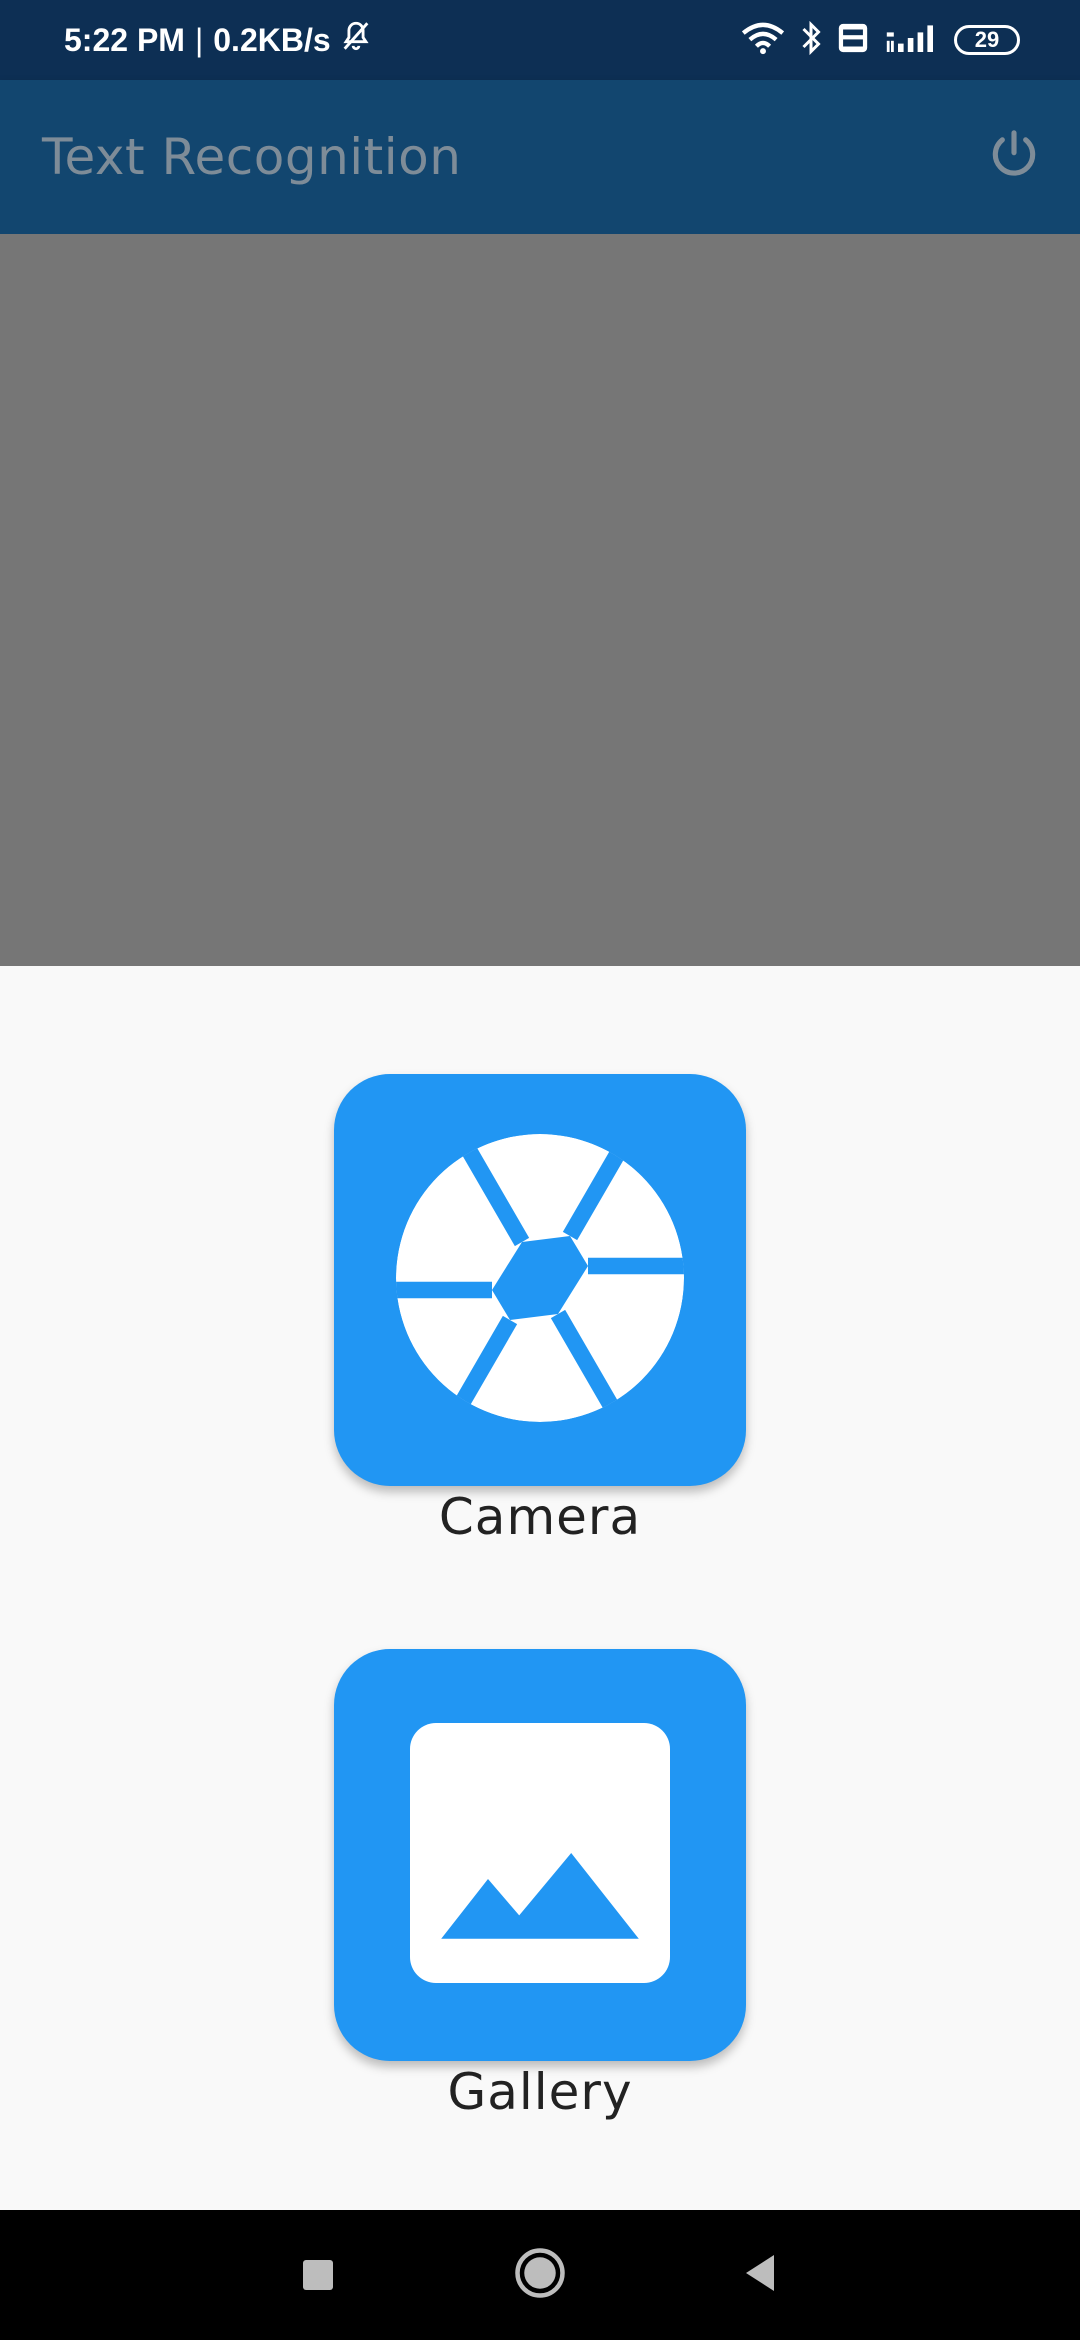  Describe the element at coordinates (853, 40) in the screenshot. I see `volte-icon` at that location.